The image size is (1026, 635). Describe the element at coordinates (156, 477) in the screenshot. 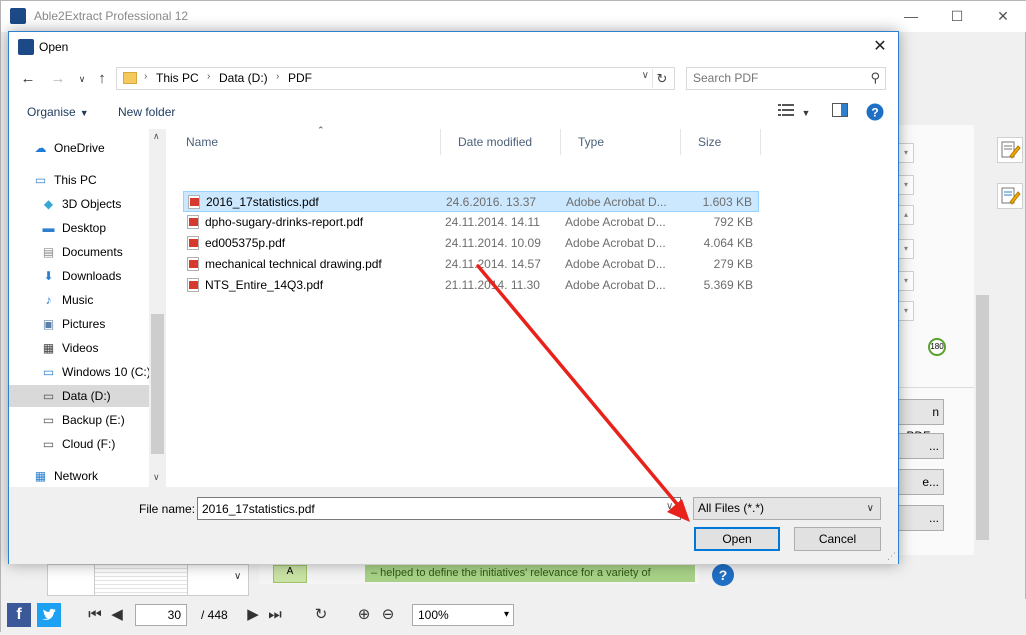

I see `scroll-down-icon: ∨` at that location.